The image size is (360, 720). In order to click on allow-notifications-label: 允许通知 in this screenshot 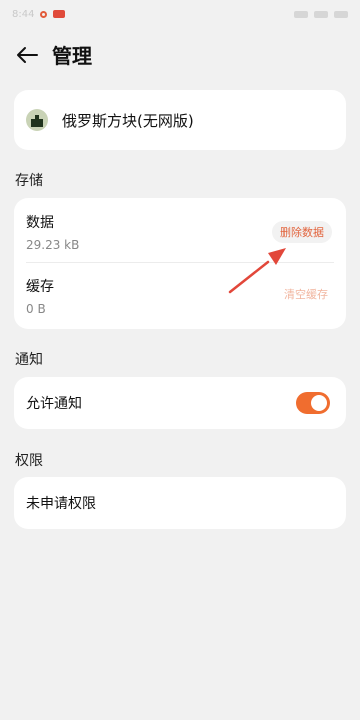, I will do `click(54, 404)`.